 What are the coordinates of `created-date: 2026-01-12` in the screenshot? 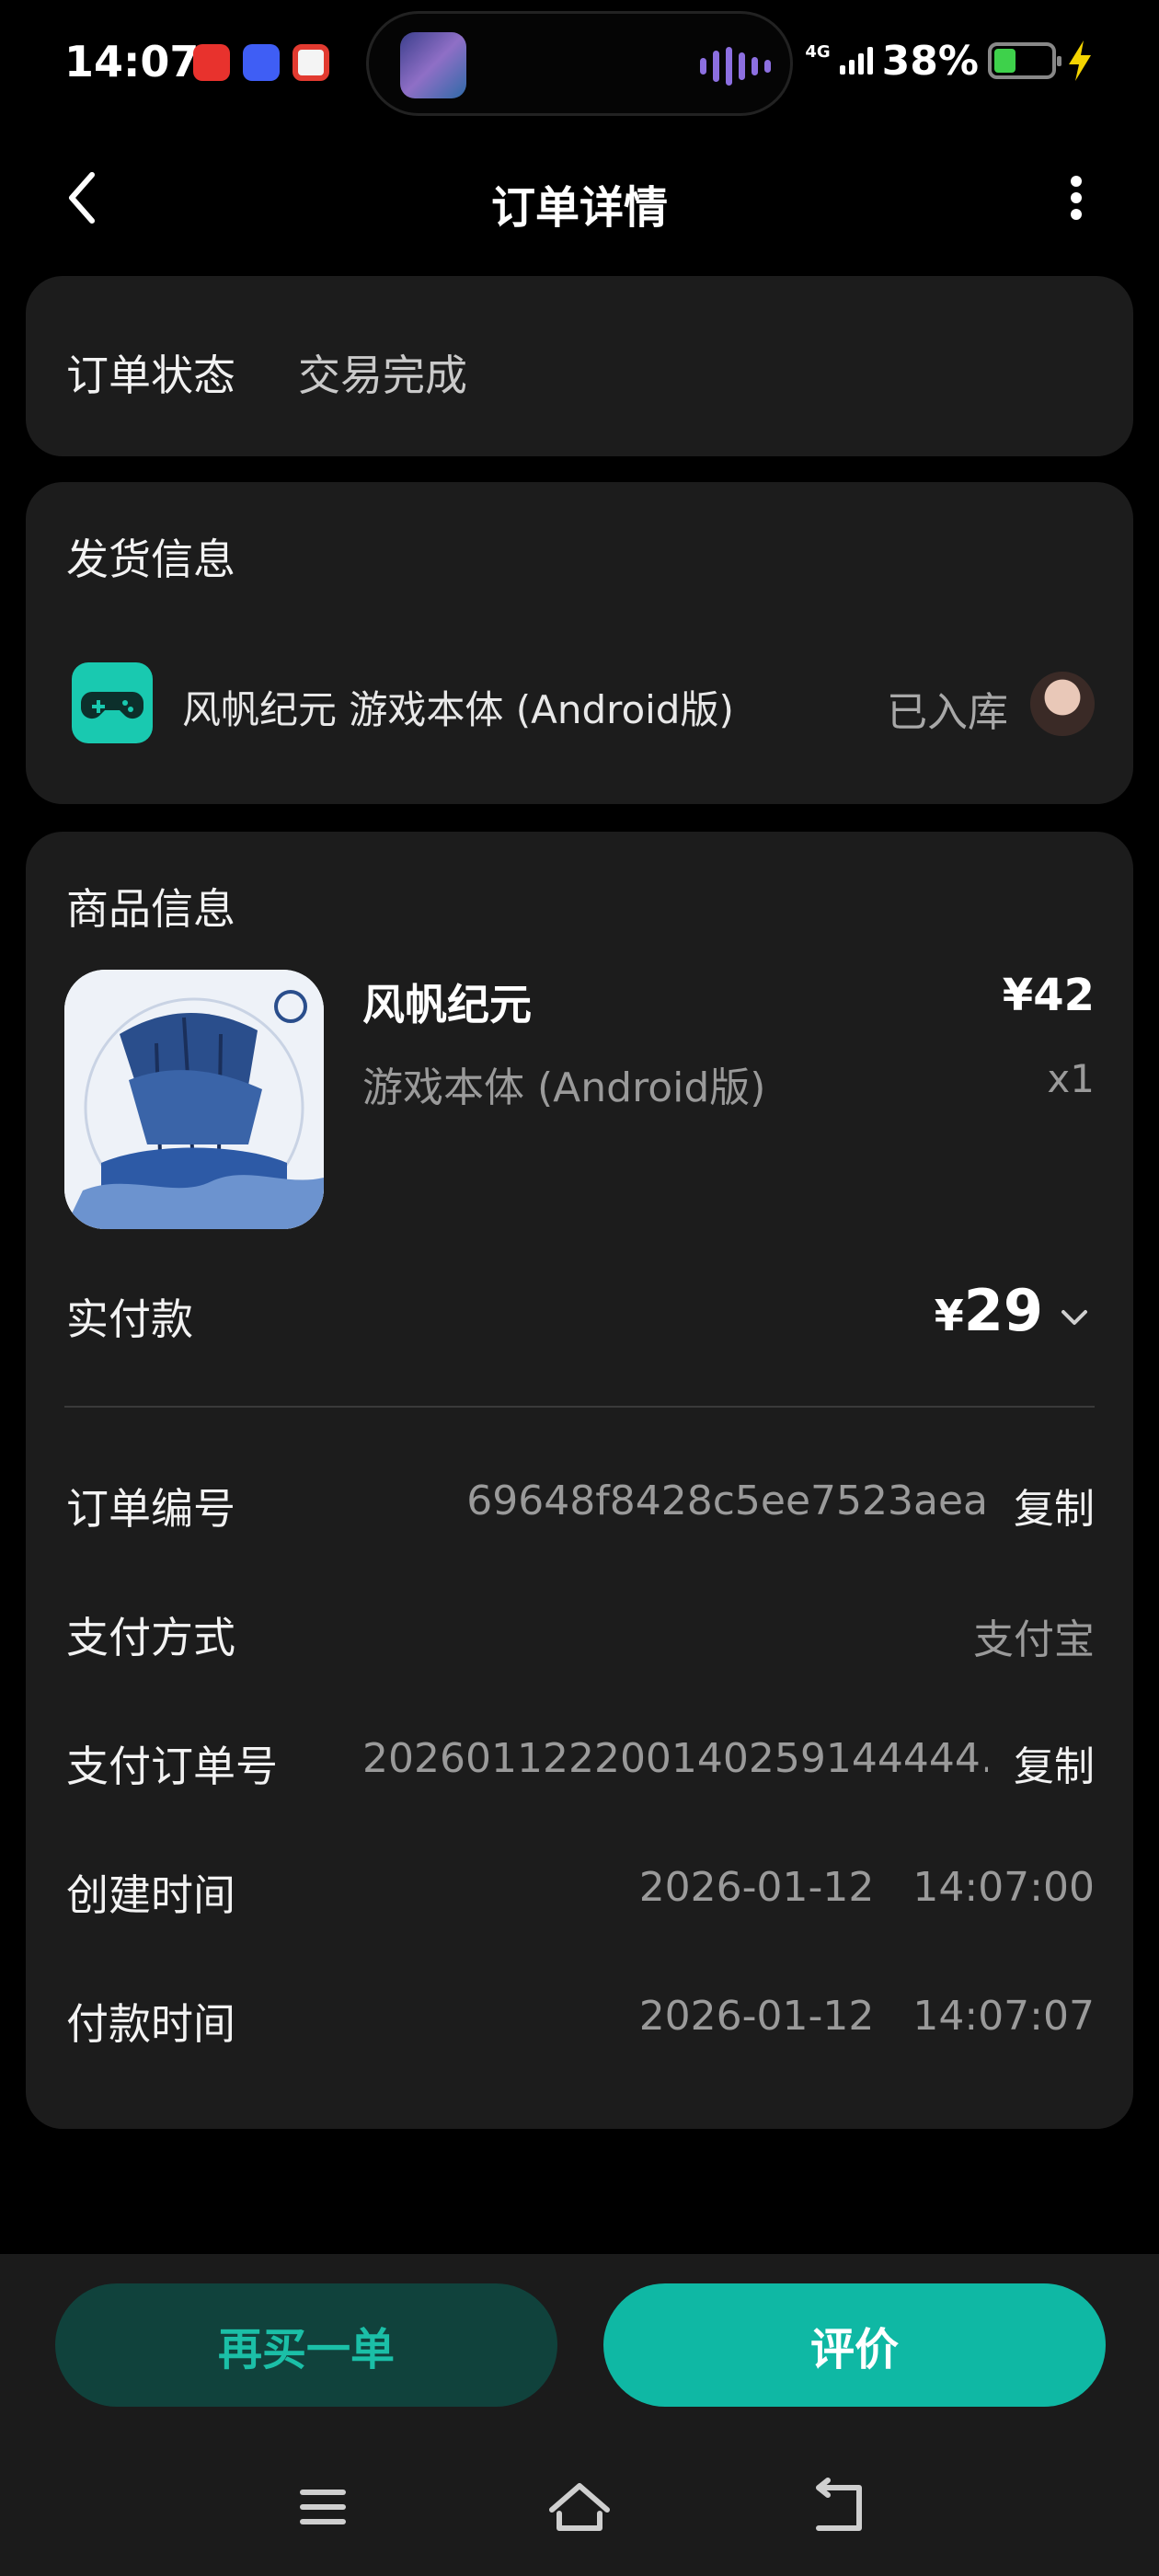 It's located at (756, 1887).